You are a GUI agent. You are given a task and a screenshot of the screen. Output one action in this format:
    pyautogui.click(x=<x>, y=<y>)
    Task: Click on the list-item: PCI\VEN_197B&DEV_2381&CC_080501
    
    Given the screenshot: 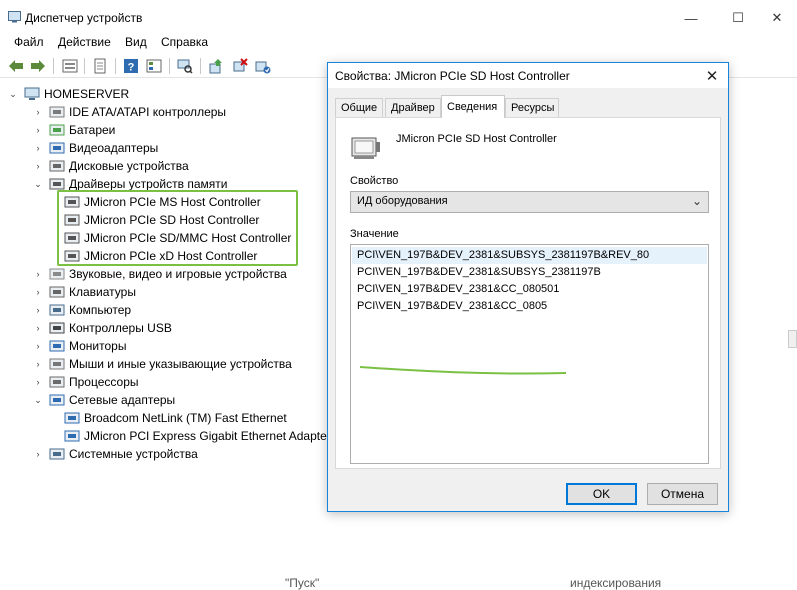 What is the action you would take?
    pyautogui.click(x=529, y=289)
    